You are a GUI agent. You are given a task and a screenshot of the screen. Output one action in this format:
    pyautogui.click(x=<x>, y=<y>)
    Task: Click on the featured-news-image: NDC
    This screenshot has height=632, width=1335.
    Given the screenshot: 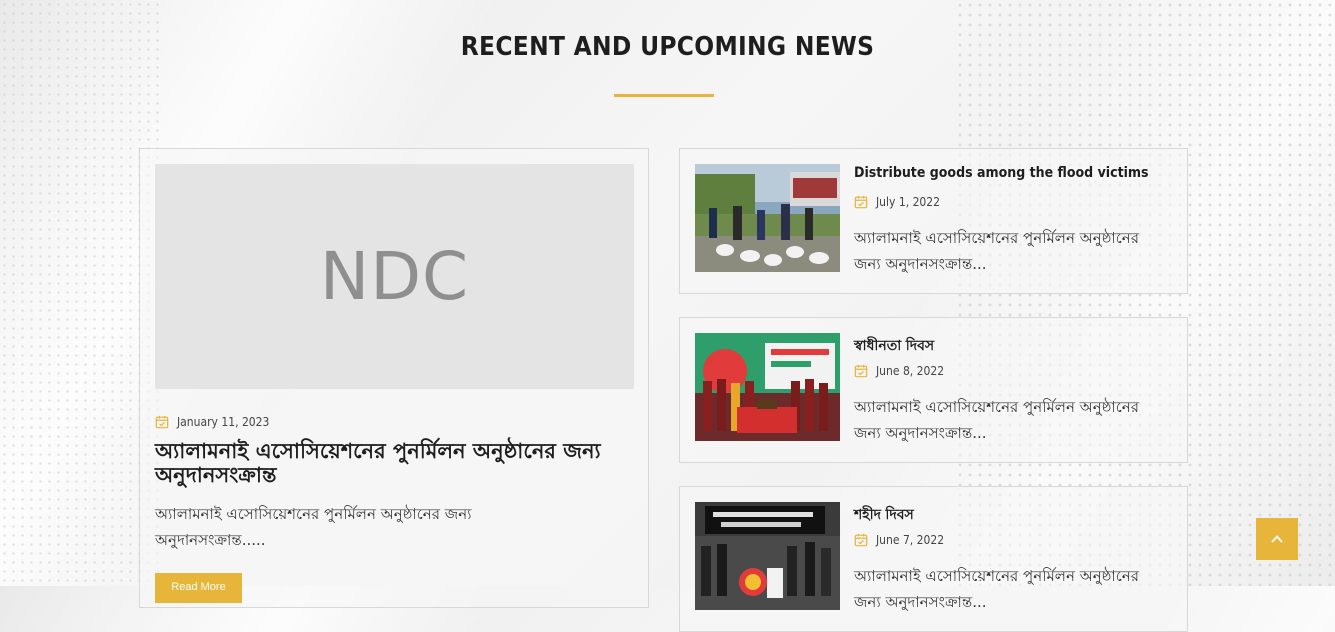 What is the action you would take?
    pyautogui.click(x=394, y=276)
    